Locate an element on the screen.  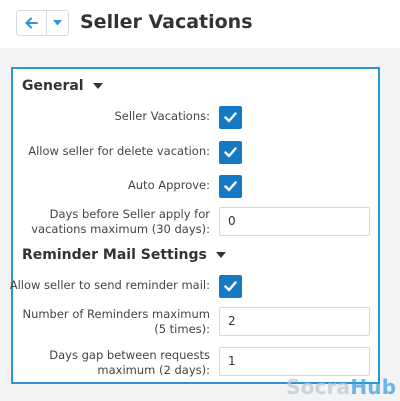
section-reminder-toggle: Reminder Mail Settings is located at coordinates (124, 255).